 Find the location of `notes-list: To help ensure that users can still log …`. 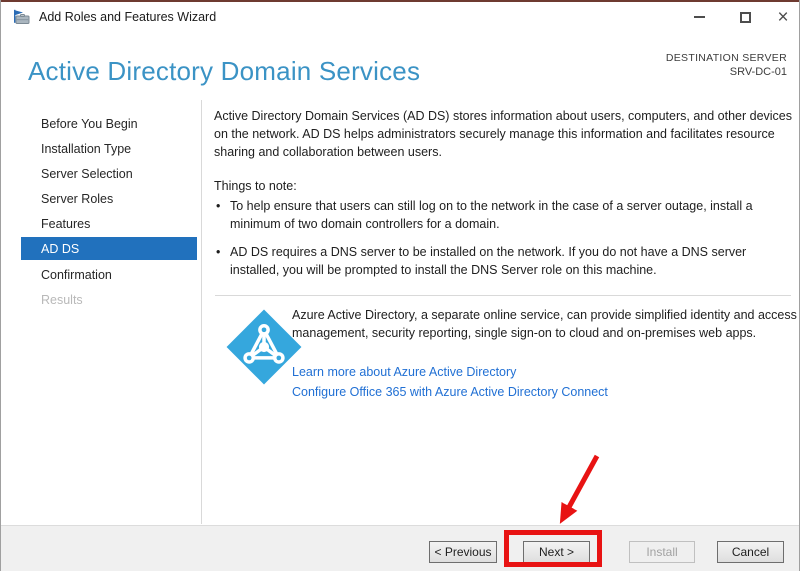

notes-list: To help ensure that users can still log … is located at coordinates (505, 243).